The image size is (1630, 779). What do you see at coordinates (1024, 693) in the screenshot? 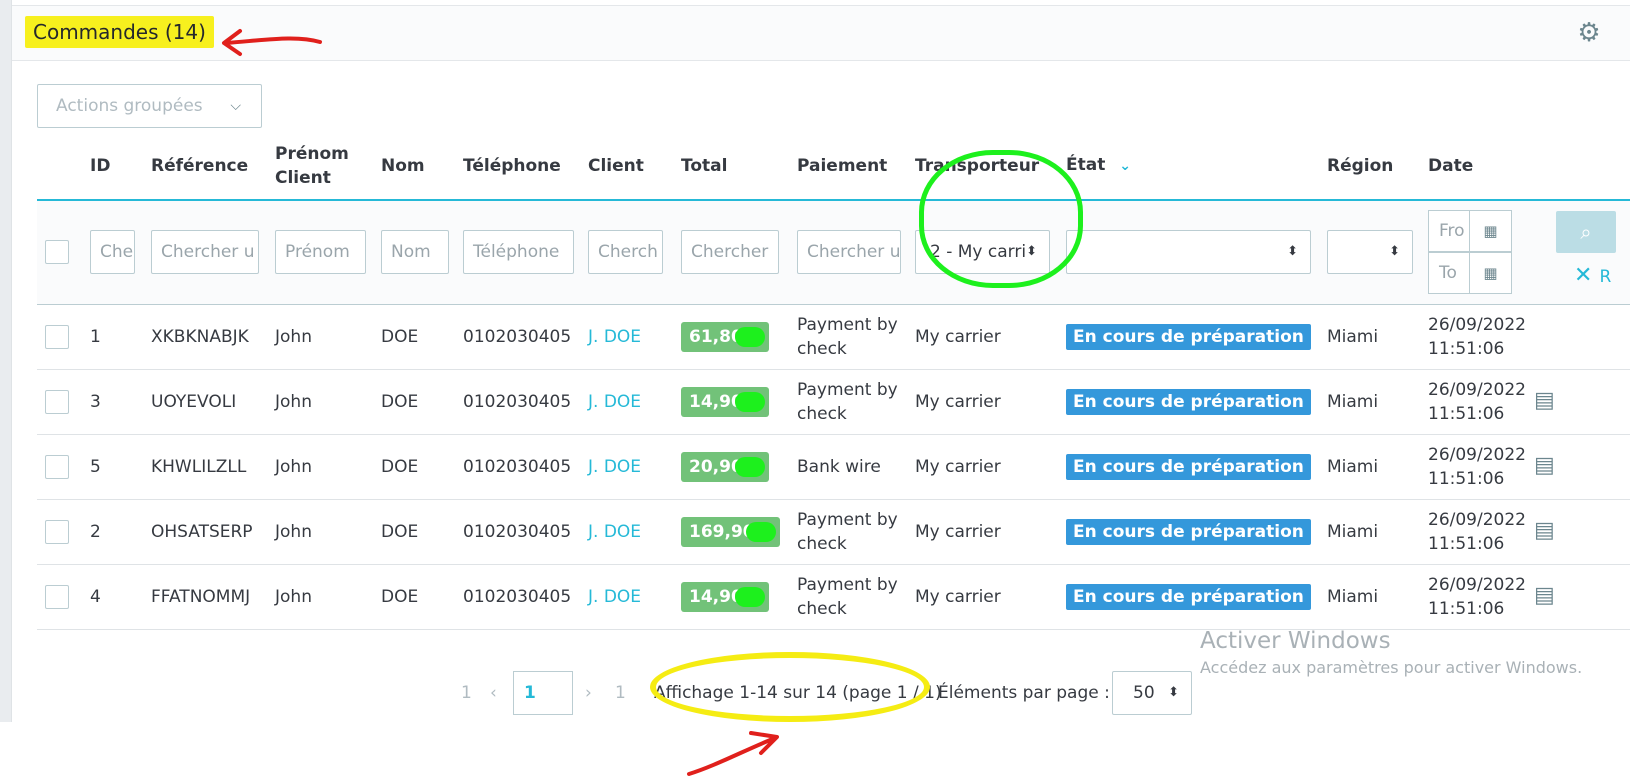
I see `per-page-label: Éléments par page :` at bounding box center [1024, 693].